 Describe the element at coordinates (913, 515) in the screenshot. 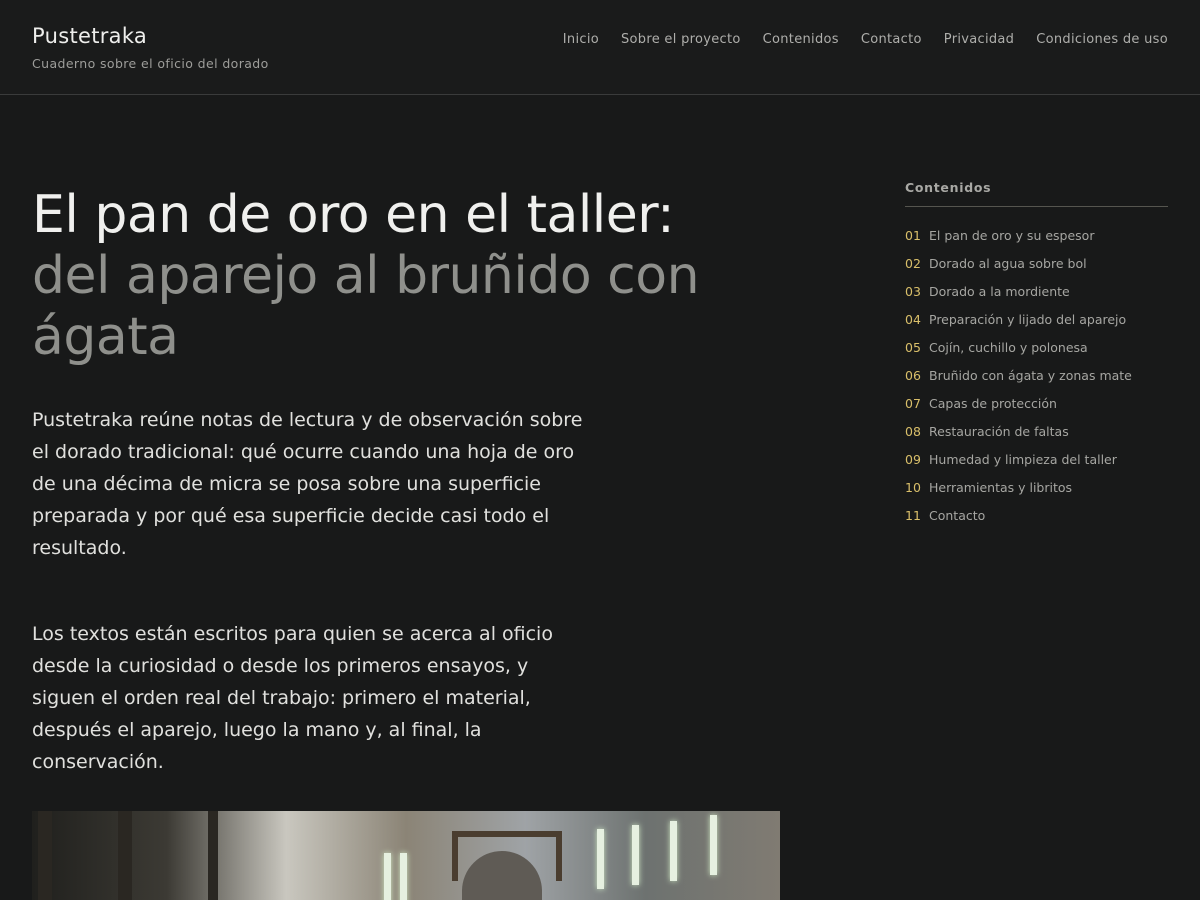

I see `toc-item-number: 11` at that location.